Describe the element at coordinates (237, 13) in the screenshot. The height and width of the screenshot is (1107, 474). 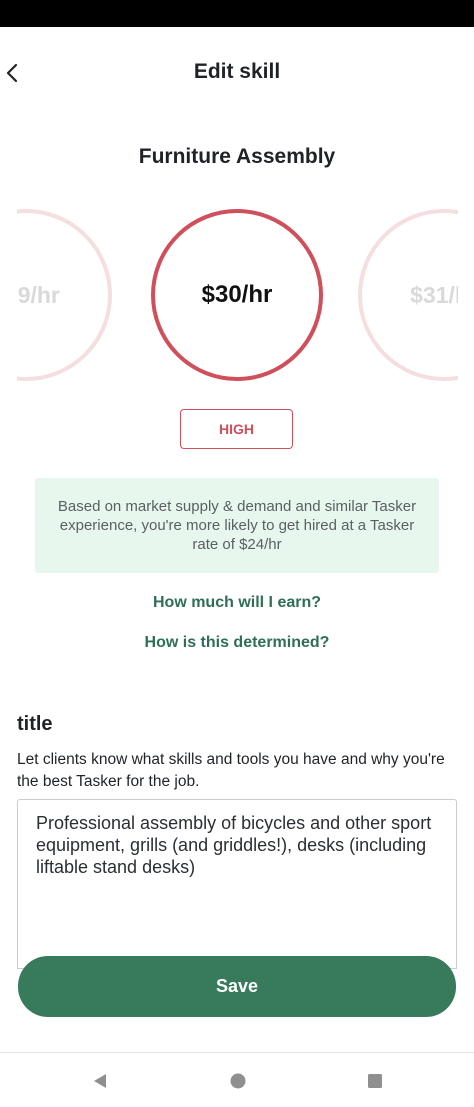
I see `status-bar` at that location.